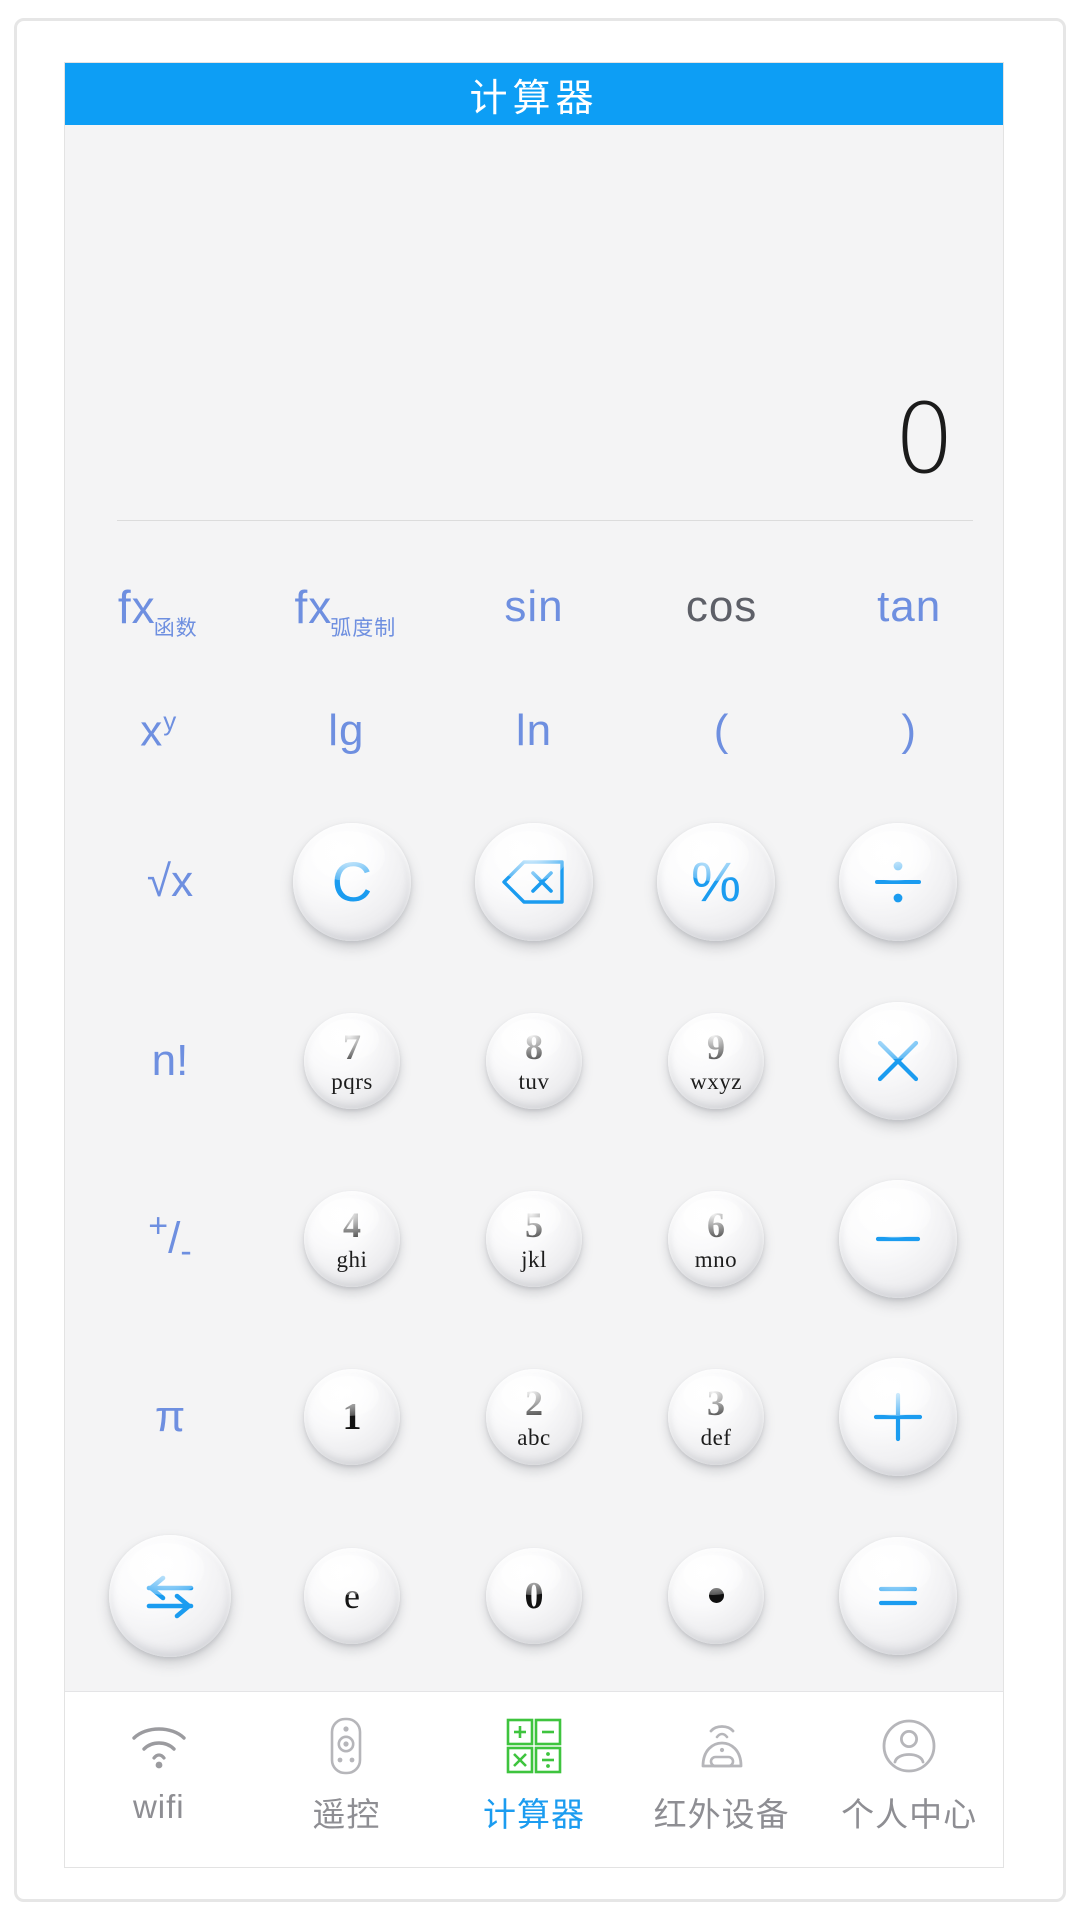 This screenshot has height=1920, width=1080. I want to click on fn-ln: ln, so click(534, 731).